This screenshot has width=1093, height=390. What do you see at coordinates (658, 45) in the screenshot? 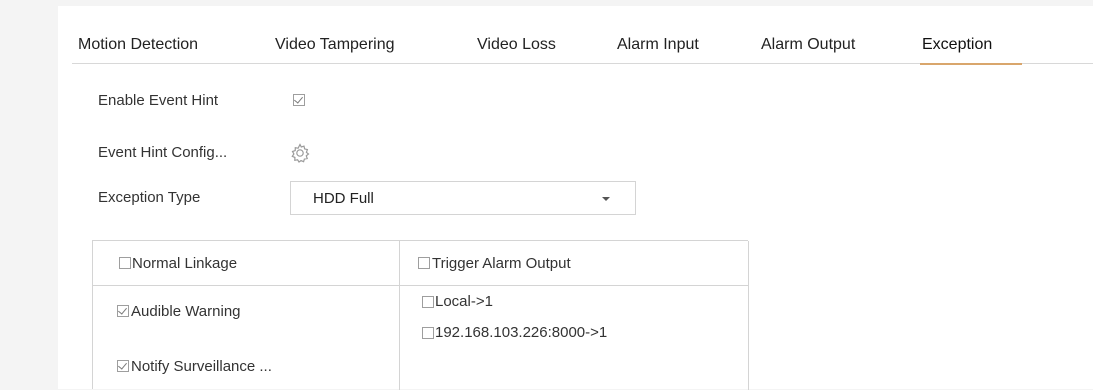
I see `tab-alarm-input: Alarm Input` at bounding box center [658, 45].